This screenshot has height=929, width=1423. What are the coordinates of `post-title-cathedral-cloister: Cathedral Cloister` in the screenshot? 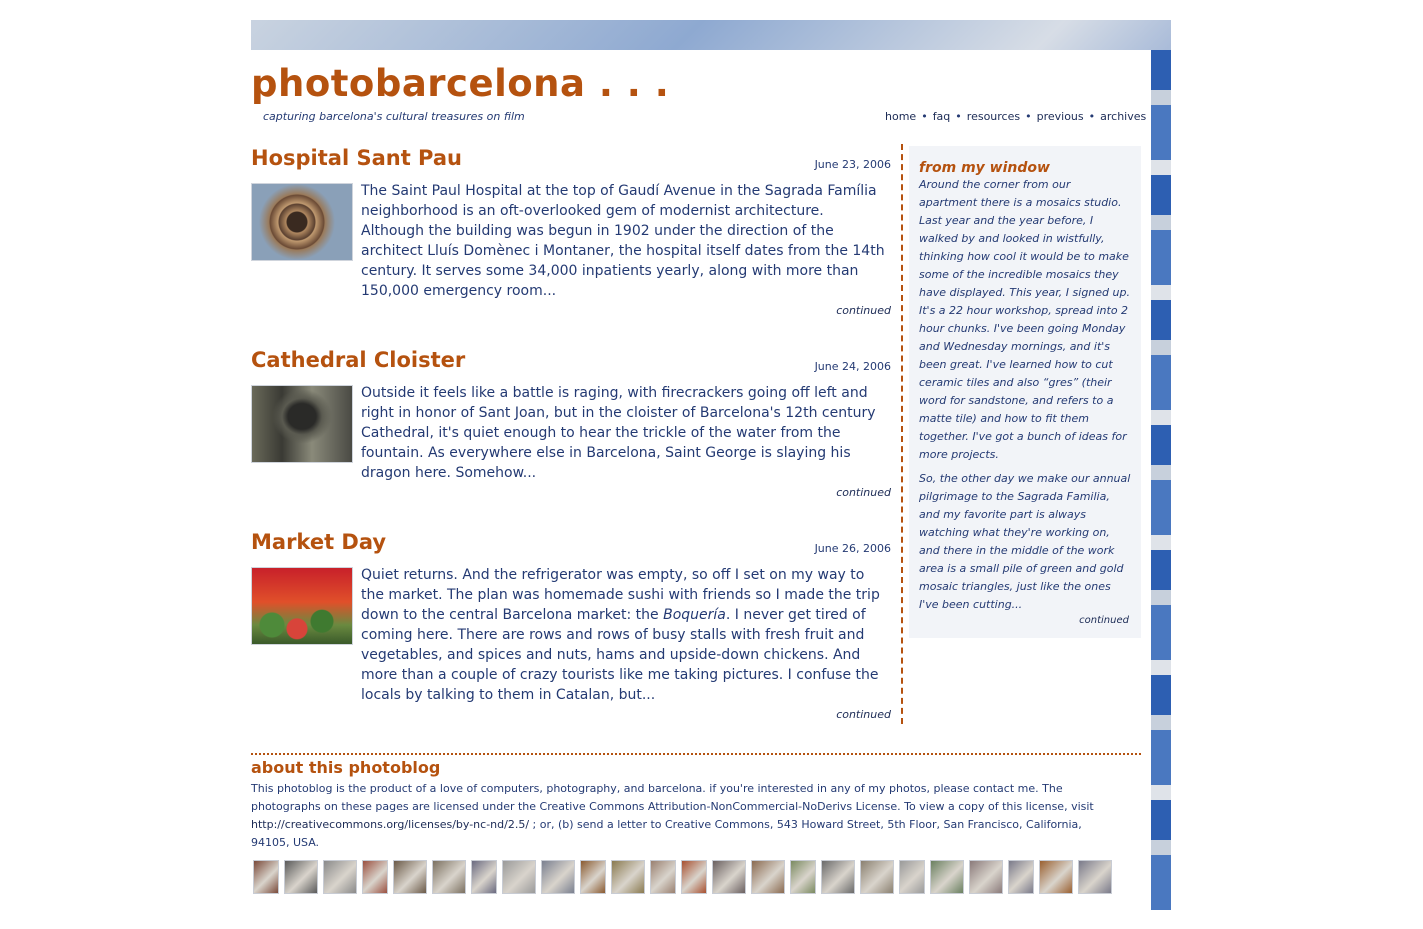 It's located at (358, 360).